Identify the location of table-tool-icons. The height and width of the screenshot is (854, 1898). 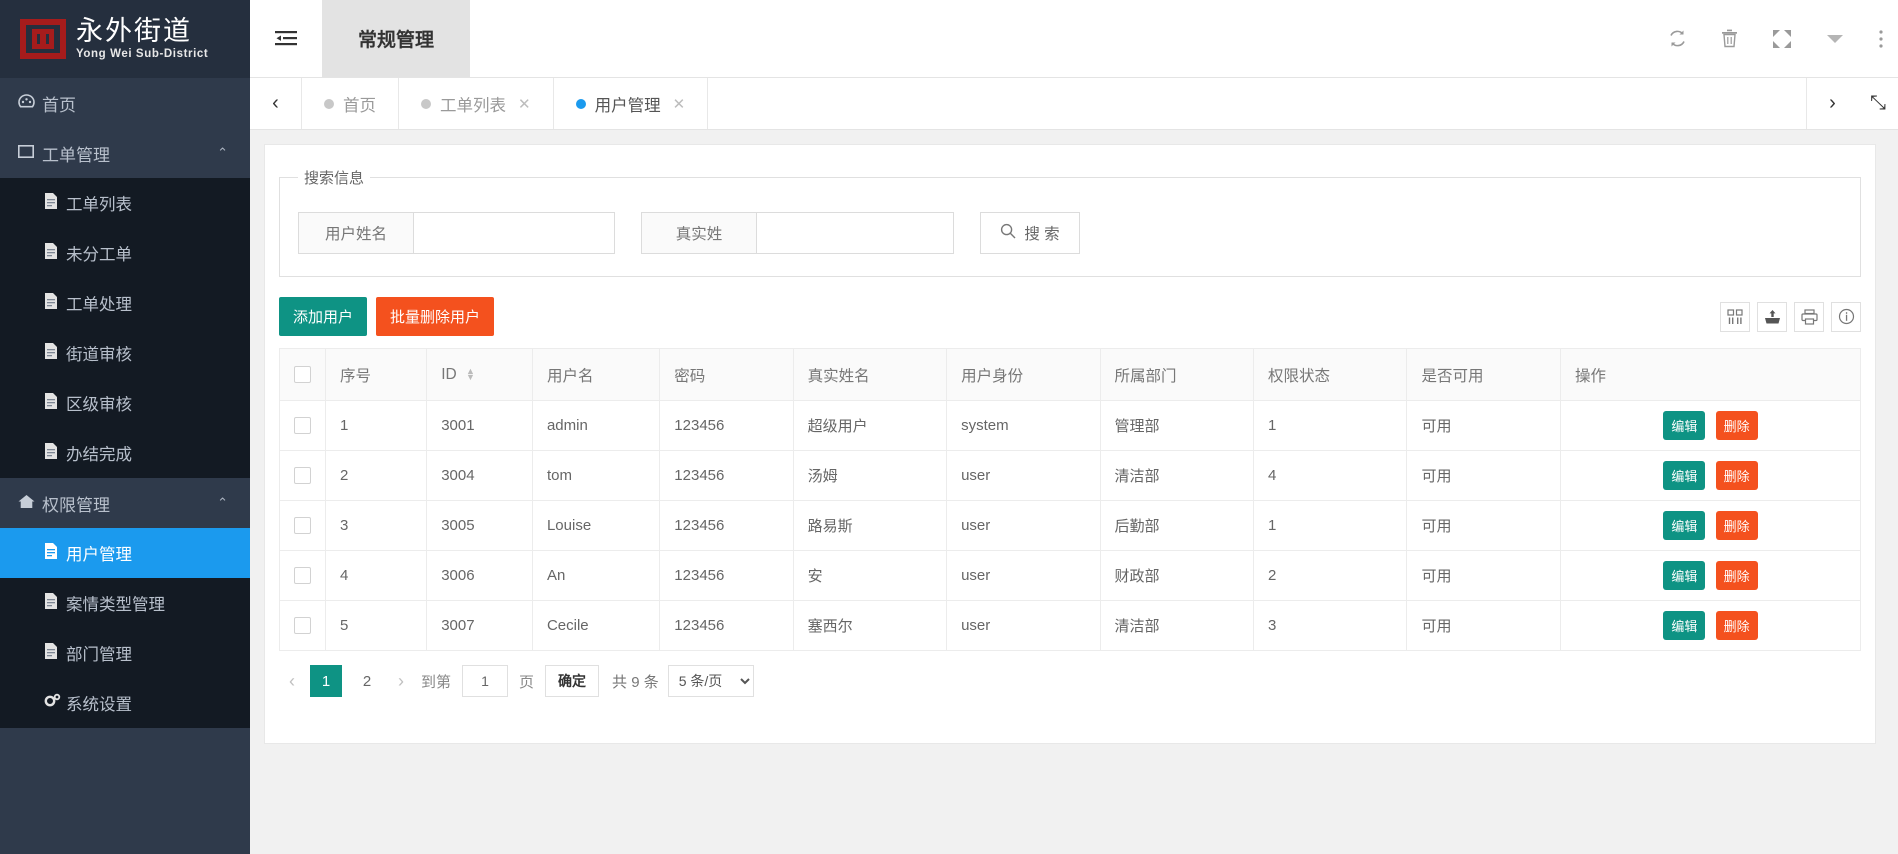
(1790, 316).